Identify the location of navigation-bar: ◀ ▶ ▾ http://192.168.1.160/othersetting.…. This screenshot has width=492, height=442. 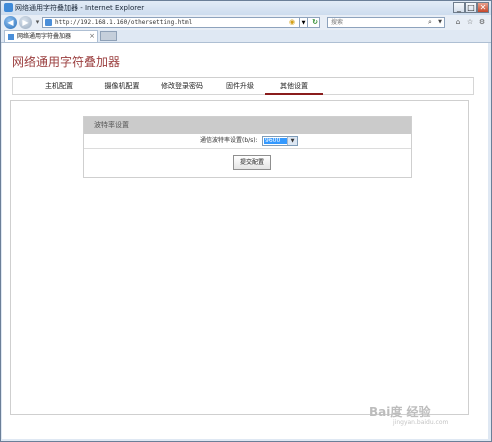
(246, 22).